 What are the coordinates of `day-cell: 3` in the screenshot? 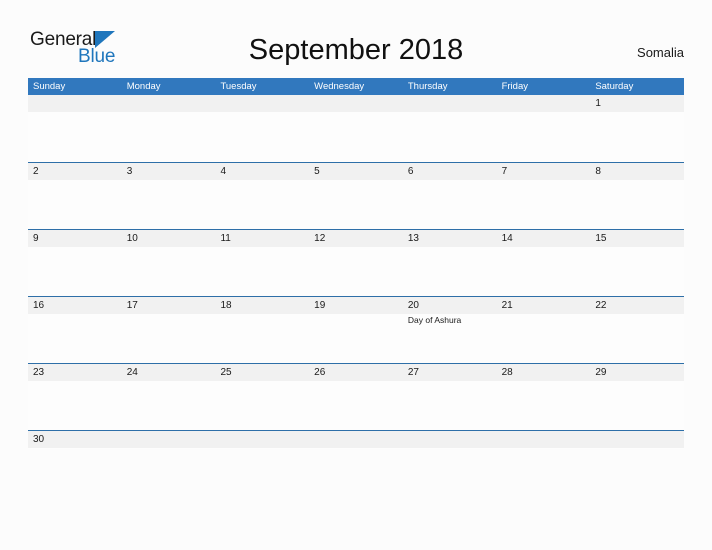 It's located at (169, 196).